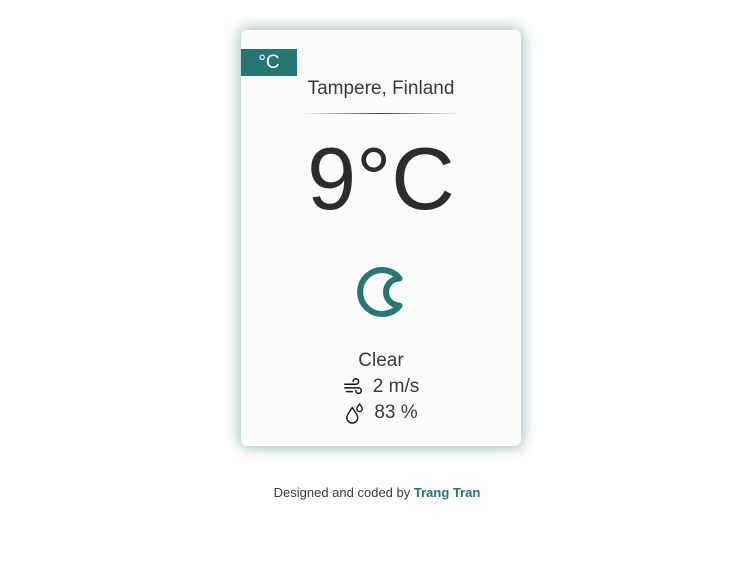 This screenshot has height=571, width=754. What do you see at coordinates (342, 492) in the screenshot?
I see `credit-prefix: Designed and coded by` at bounding box center [342, 492].